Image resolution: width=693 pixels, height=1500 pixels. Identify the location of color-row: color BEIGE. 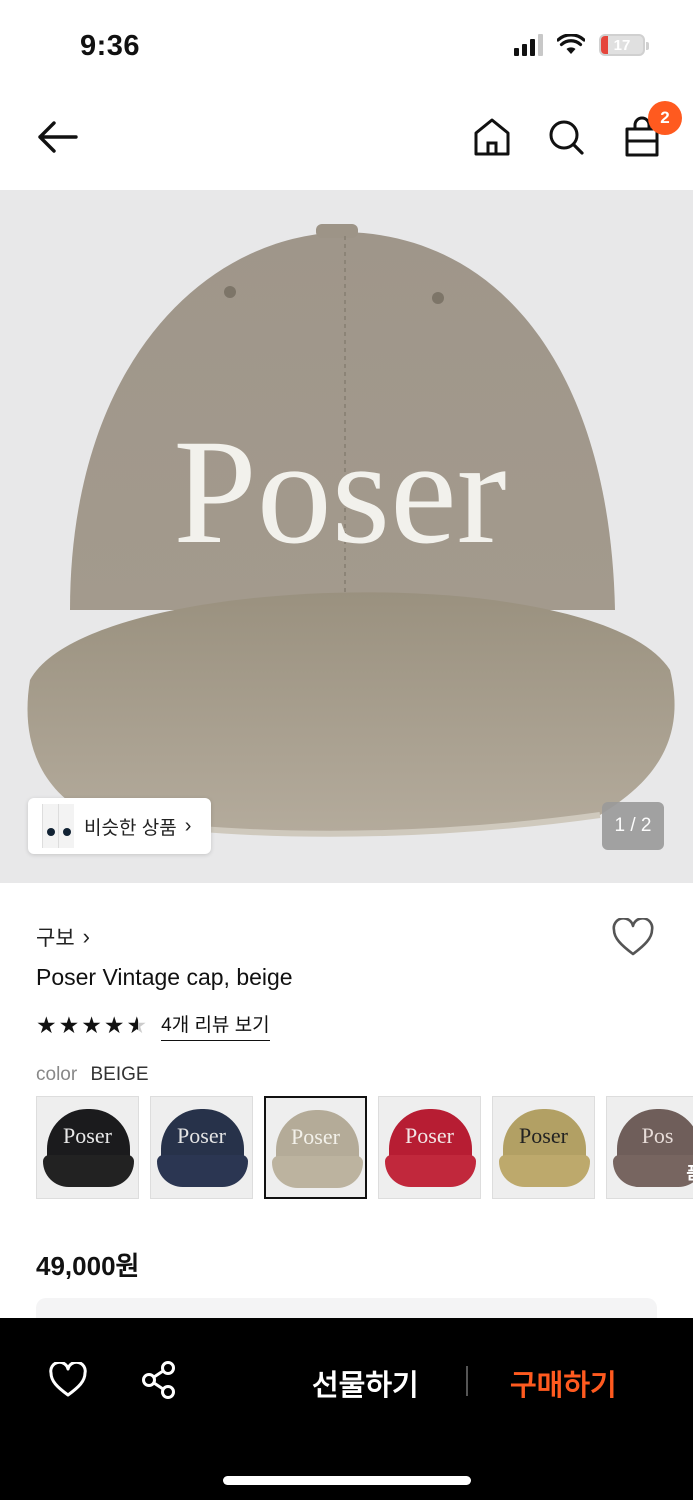
(92, 1075).